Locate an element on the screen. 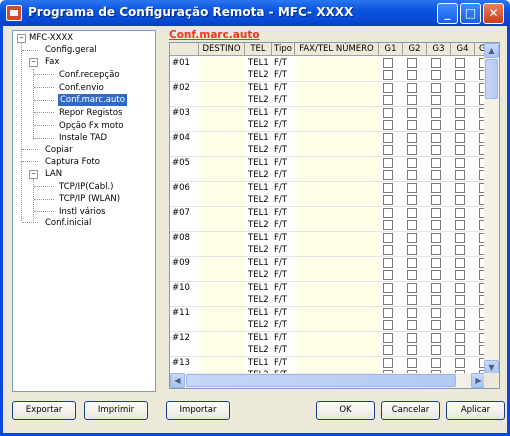 The height and width of the screenshot is (436, 510). tree-item-conf-recepcao: Conf.recepção is located at coordinates (89, 75).